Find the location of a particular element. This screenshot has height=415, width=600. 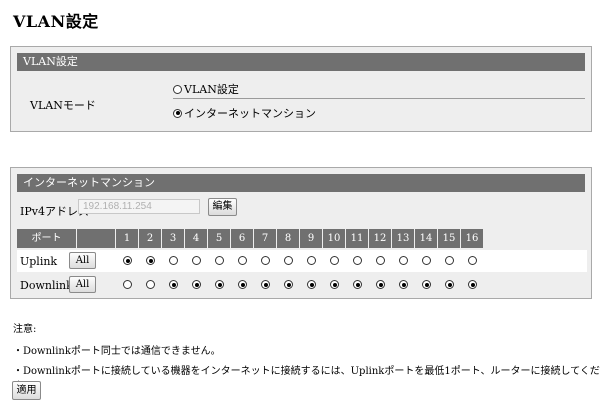

downlink-port-2-radio is located at coordinates (150, 284).